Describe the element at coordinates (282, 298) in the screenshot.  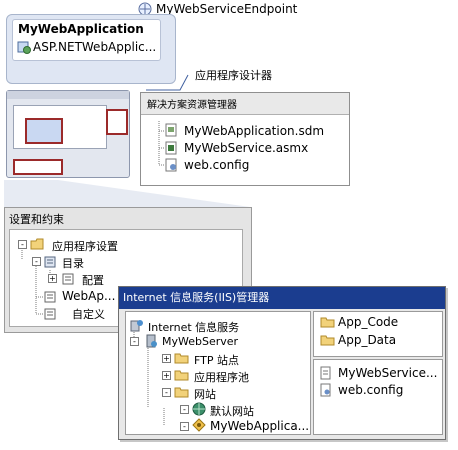
I see `iis-title-bar: Internet 信息服务(IIS)管理器` at that location.